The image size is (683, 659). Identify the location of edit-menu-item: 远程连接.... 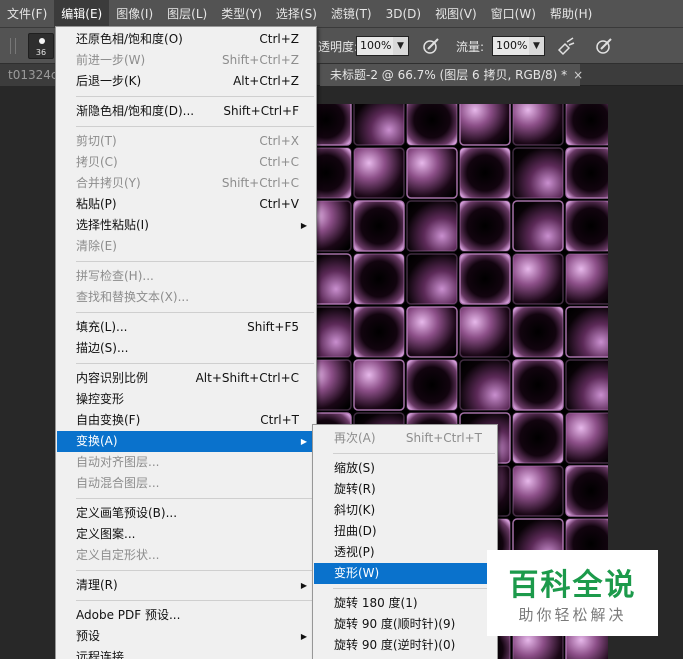
(186, 653).